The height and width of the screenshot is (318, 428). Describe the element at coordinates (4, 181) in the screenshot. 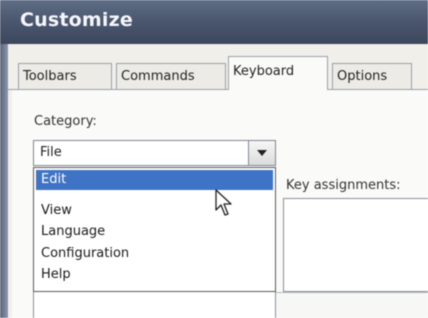

I see `window-frame-left` at that location.